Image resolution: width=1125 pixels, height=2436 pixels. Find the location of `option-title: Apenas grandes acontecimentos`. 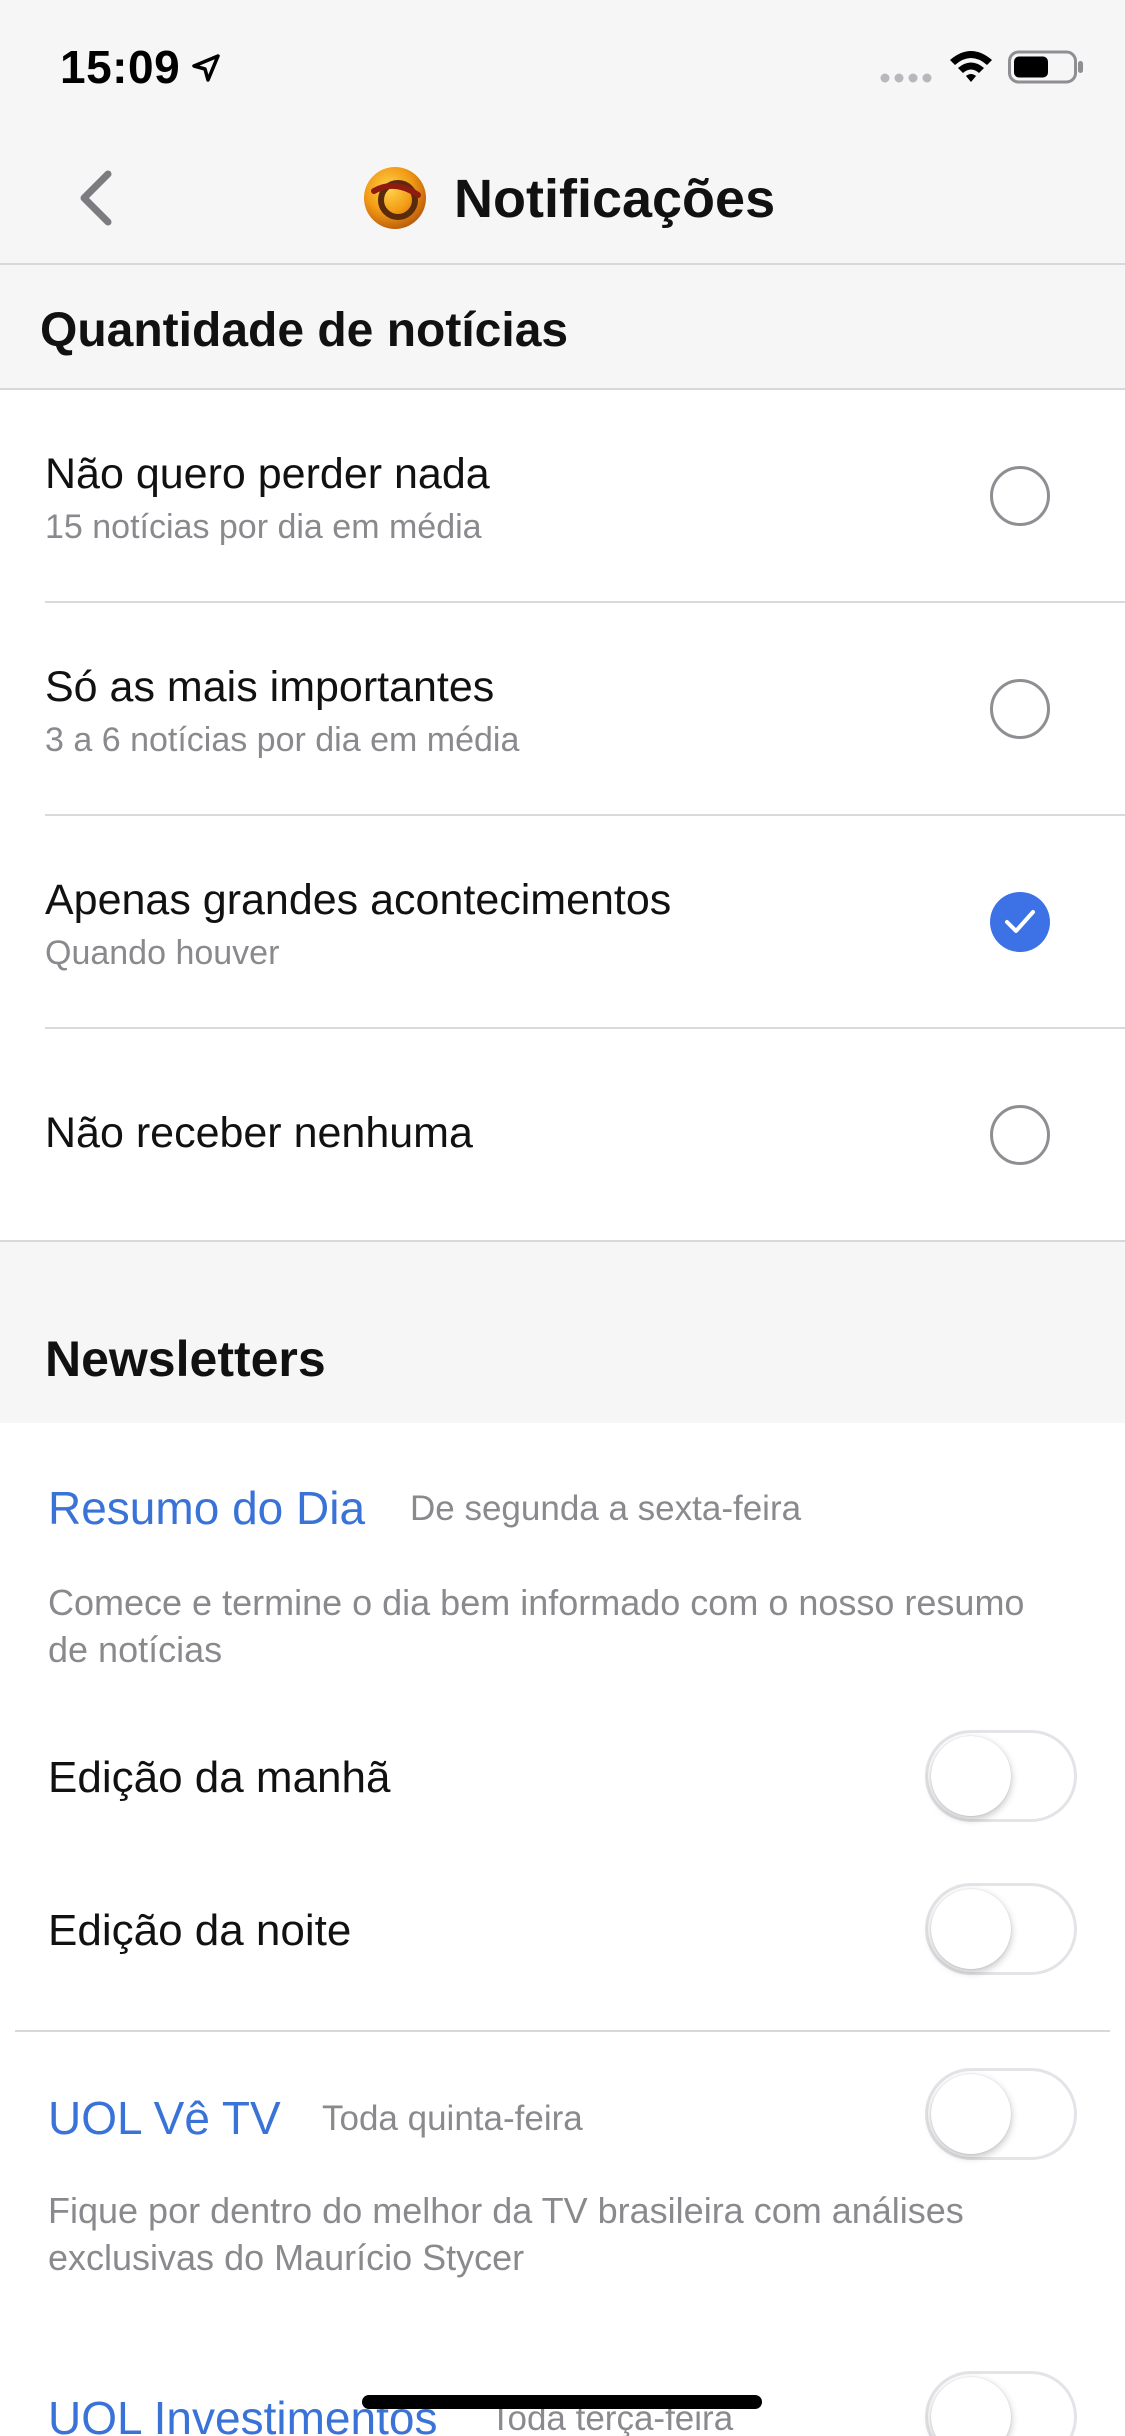

option-title: Apenas grandes acontecimentos is located at coordinates (358, 900).